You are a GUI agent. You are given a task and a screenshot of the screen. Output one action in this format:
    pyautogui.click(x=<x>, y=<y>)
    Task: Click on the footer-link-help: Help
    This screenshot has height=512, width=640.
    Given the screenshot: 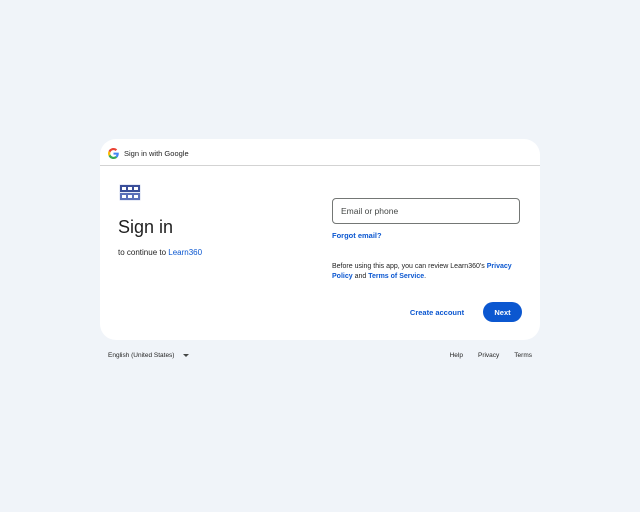 What is the action you would take?
    pyautogui.click(x=456, y=355)
    